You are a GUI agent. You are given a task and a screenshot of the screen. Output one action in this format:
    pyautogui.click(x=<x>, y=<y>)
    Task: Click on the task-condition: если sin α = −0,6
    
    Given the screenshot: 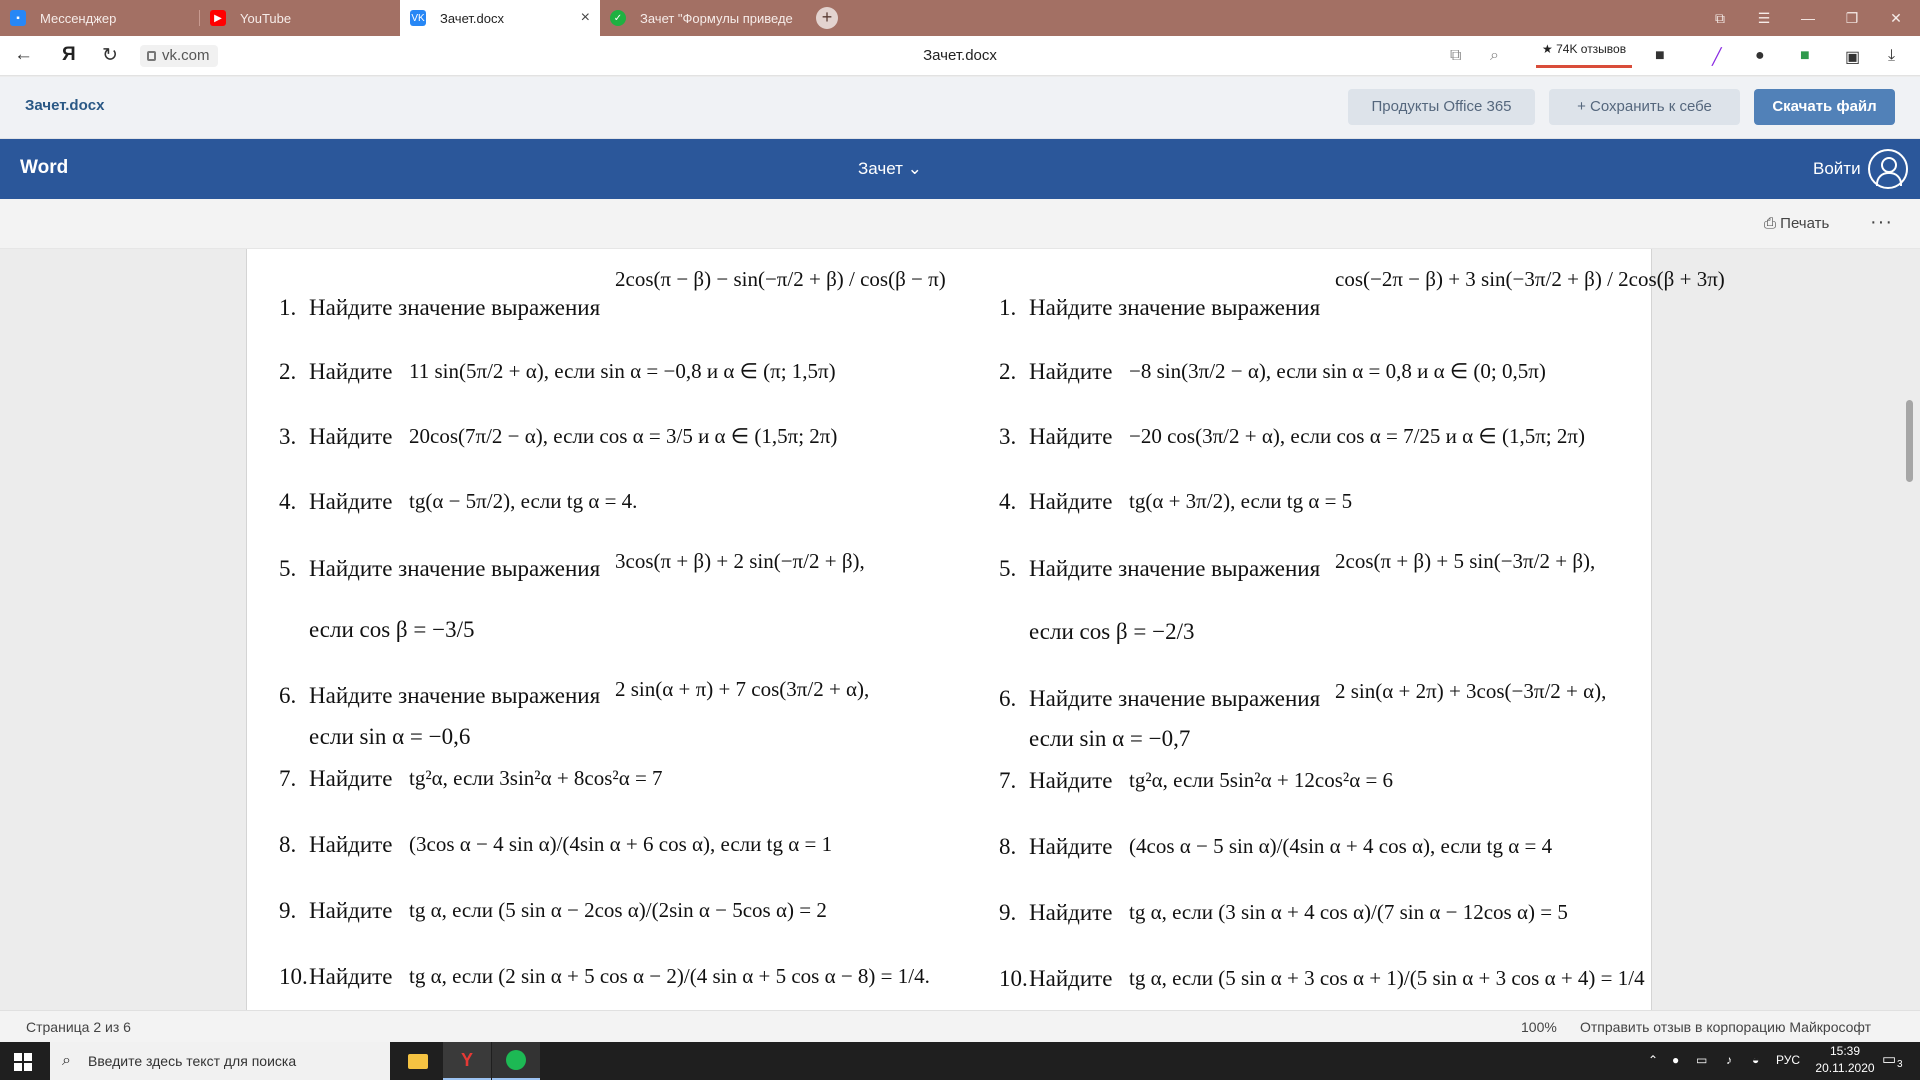 What is the action you would take?
    pyautogui.click(x=390, y=736)
    